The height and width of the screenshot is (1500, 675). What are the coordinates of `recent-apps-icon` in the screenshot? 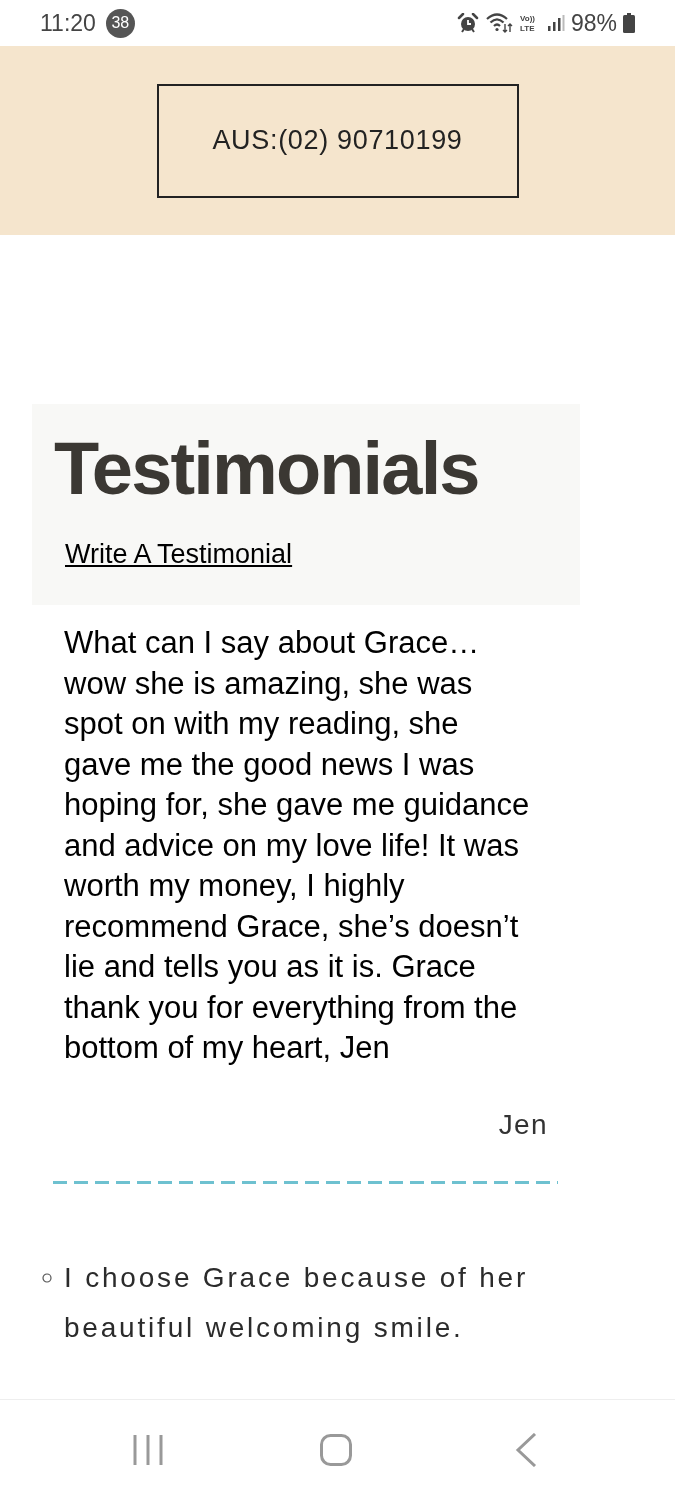 It's located at (148, 1450).